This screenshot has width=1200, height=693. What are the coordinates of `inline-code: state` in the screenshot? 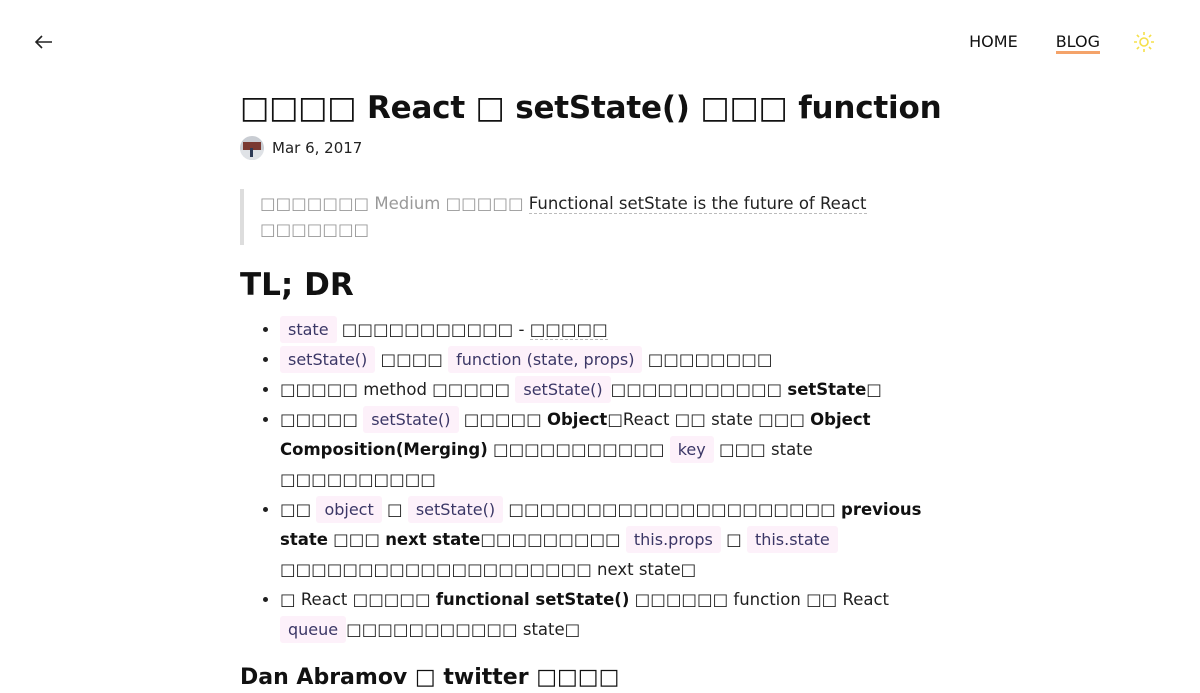 It's located at (308, 329).